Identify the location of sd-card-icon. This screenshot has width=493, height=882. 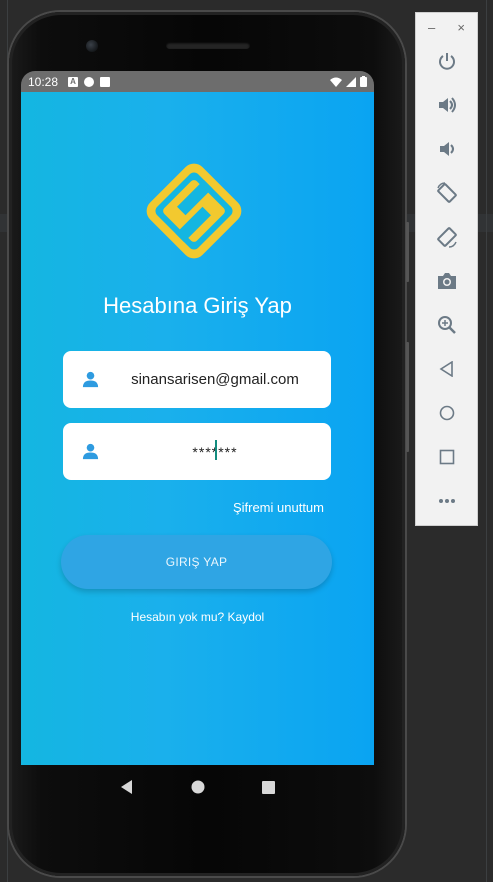
(105, 81).